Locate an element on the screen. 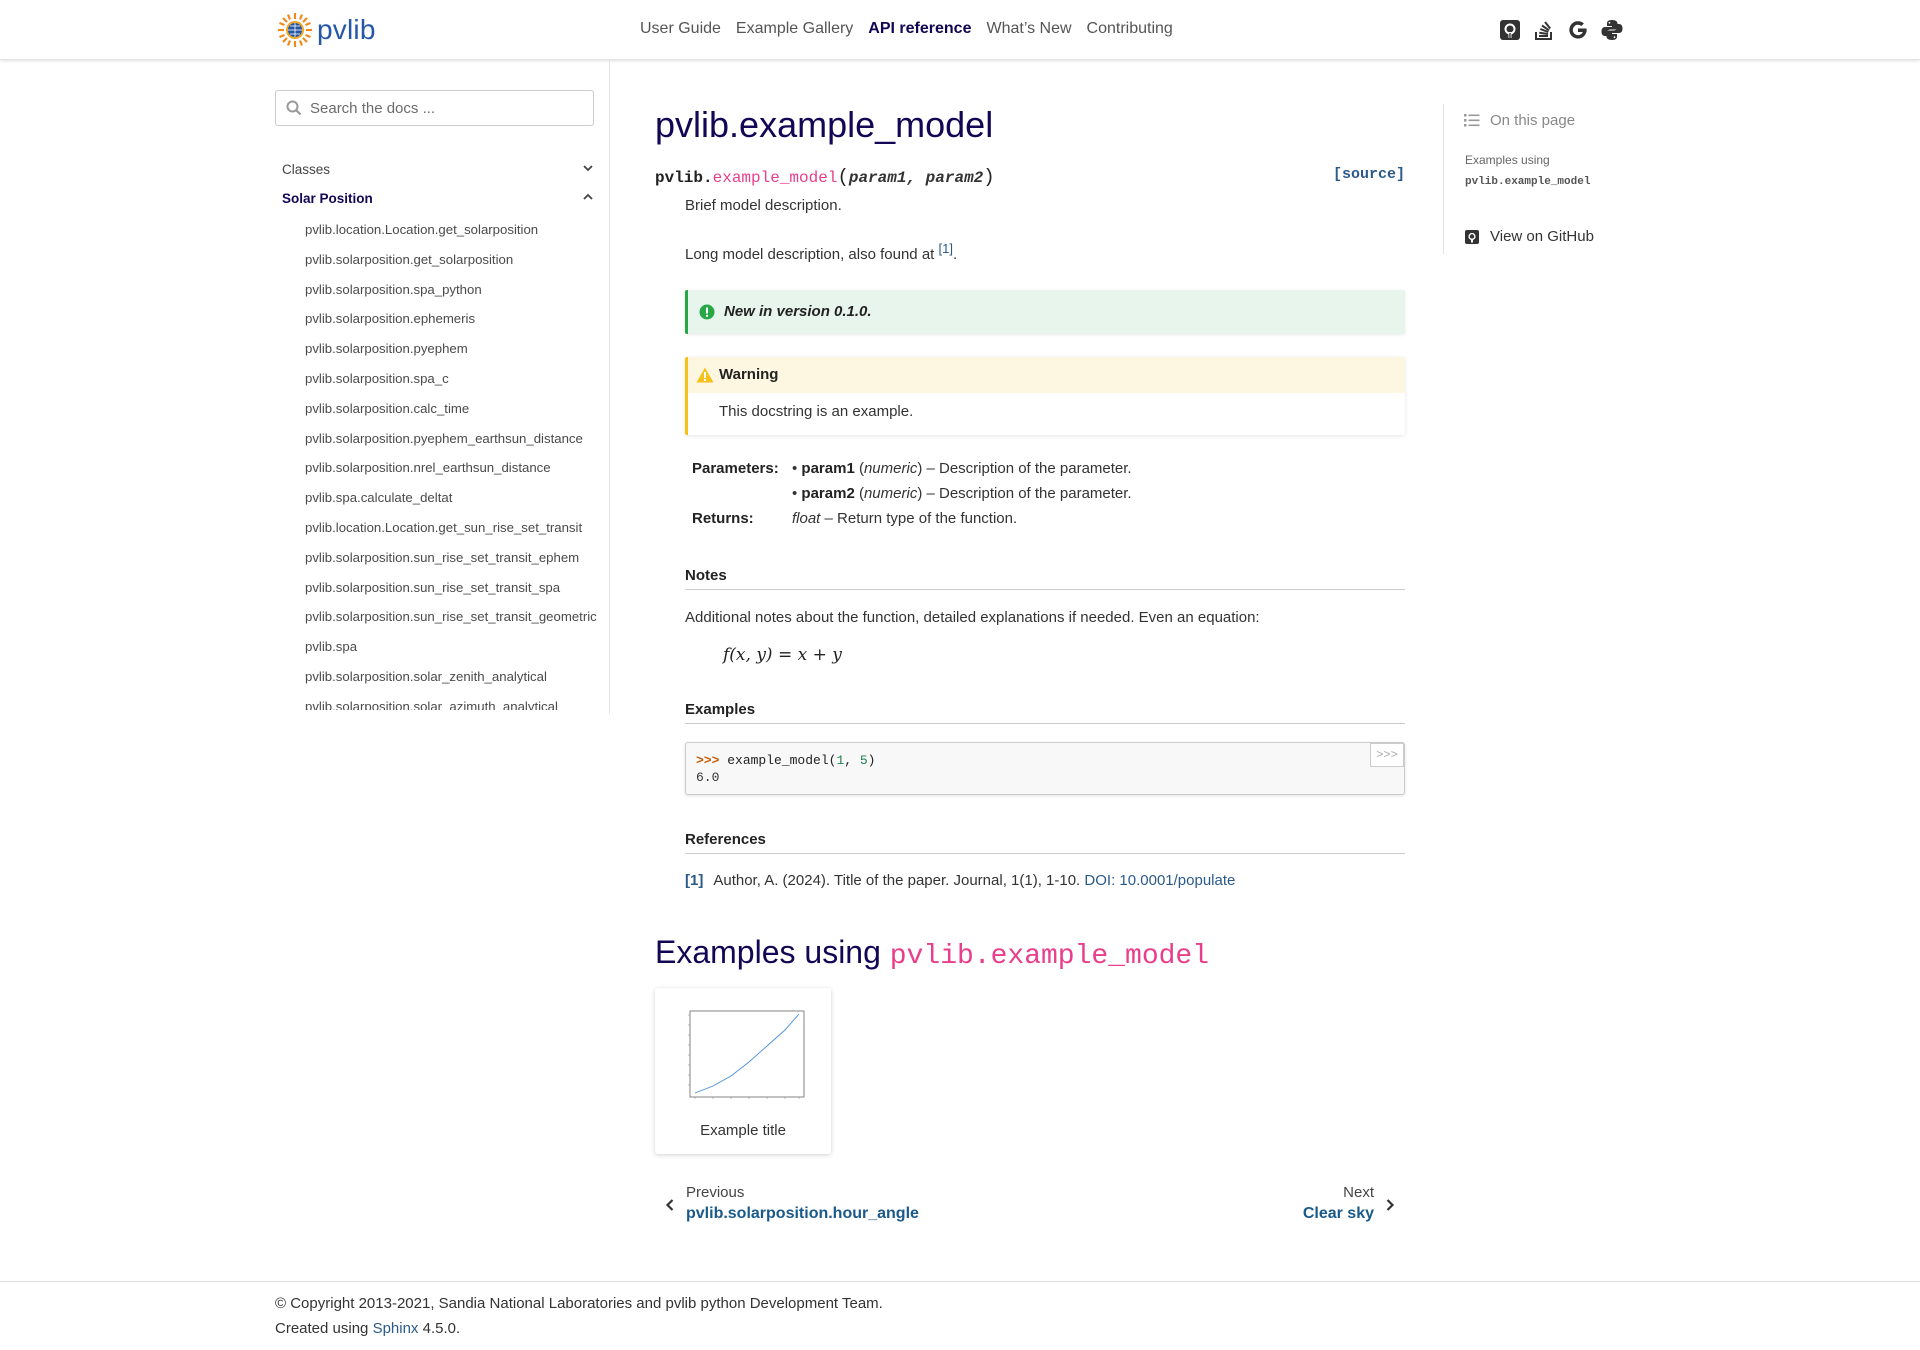  examples-using-code: pvlib.example_model is located at coordinates (1049, 956).